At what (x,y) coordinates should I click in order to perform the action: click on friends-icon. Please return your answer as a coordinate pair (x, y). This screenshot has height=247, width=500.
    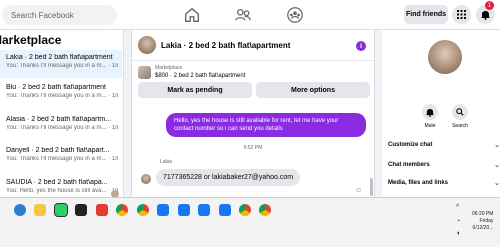
    Looking at the image, I should click on (243, 15).